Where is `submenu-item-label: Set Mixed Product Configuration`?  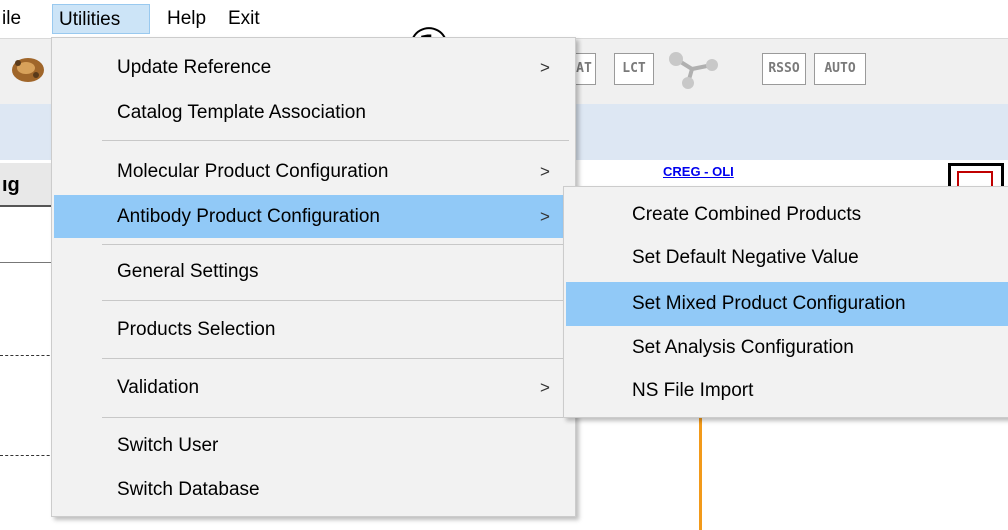
submenu-item-label: Set Mixed Product Configuration is located at coordinates (769, 303).